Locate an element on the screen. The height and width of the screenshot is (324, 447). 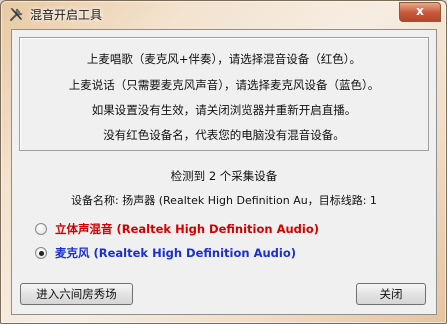
window-title: 混音开启工具 is located at coordinates (66, 15).